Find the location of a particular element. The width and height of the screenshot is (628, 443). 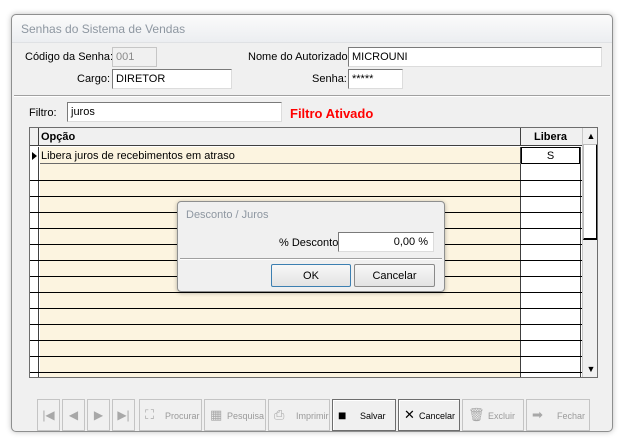

scroll-down-icon: ▼ is located at coordinates (590, 369).